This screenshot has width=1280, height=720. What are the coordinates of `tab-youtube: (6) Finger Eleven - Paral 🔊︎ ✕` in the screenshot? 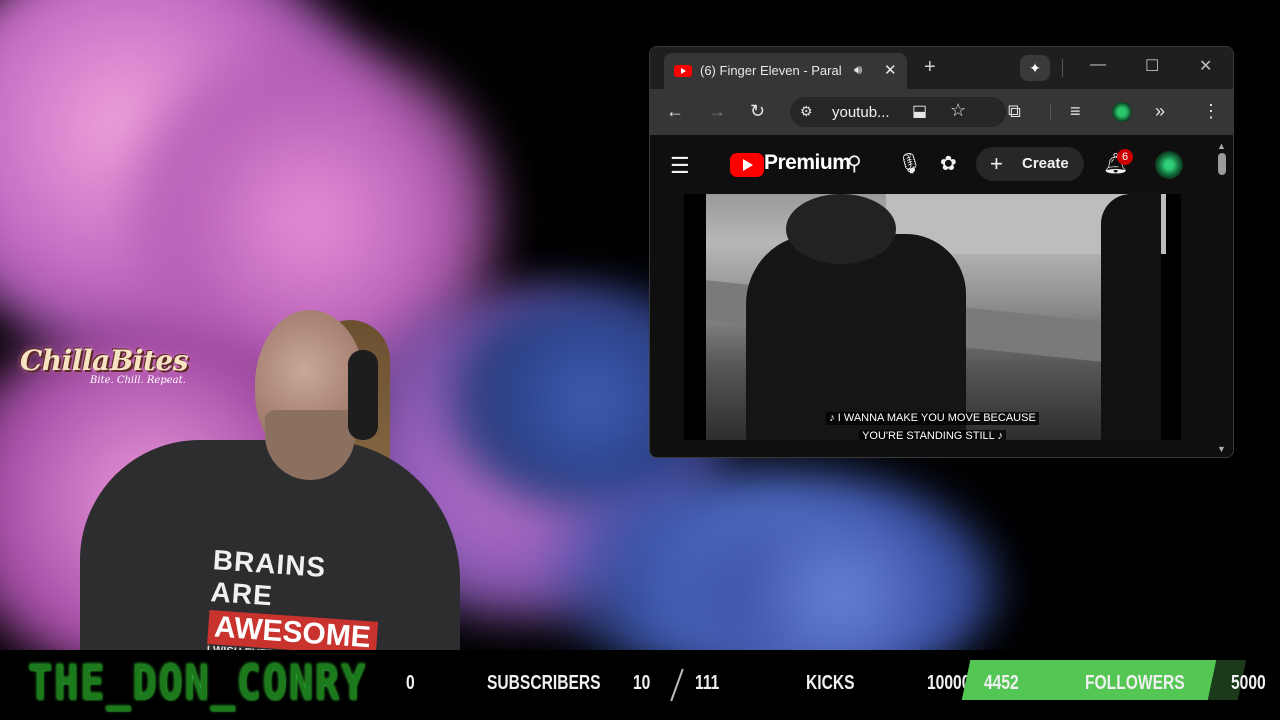 It's located at (785, 71).